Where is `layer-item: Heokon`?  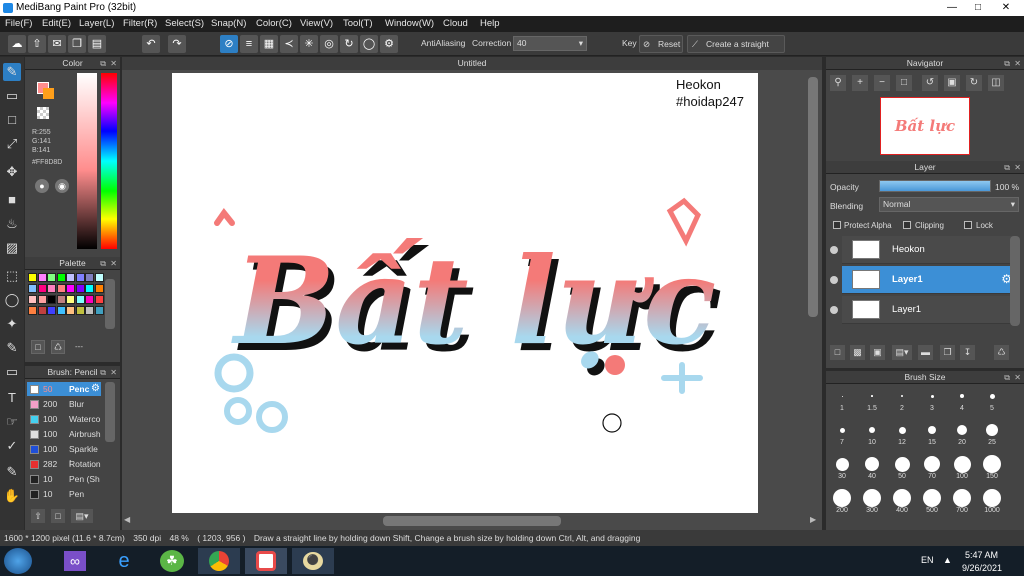 layer-item: Heokon is located at coordinates (929, 250).